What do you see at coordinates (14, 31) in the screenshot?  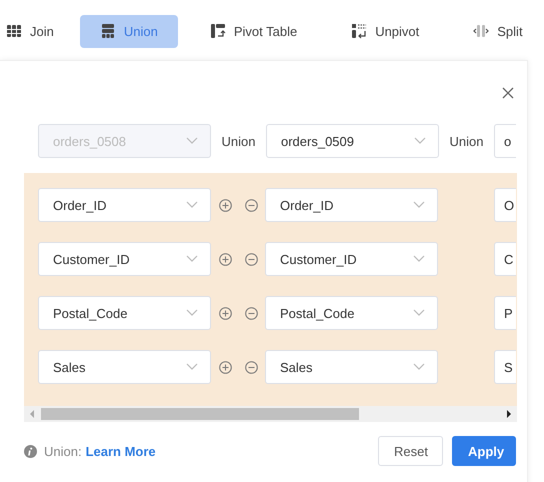 I see `grid-icon` at bounding box center [14, 31].